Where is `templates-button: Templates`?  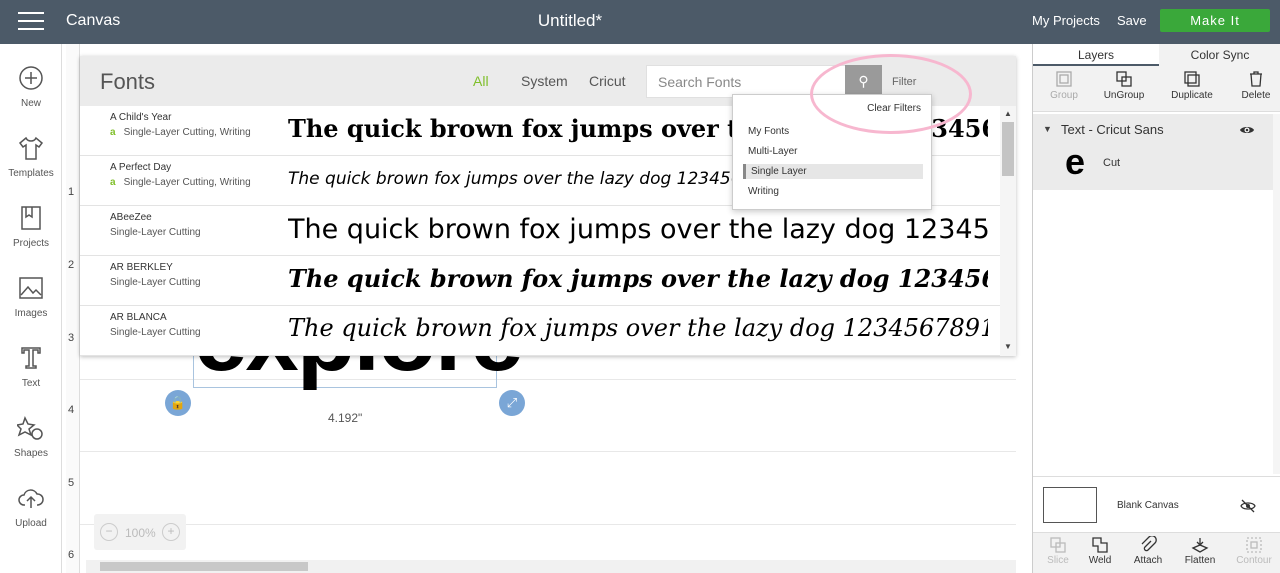
templates-button: Templates is located at coordinates (31, 156).